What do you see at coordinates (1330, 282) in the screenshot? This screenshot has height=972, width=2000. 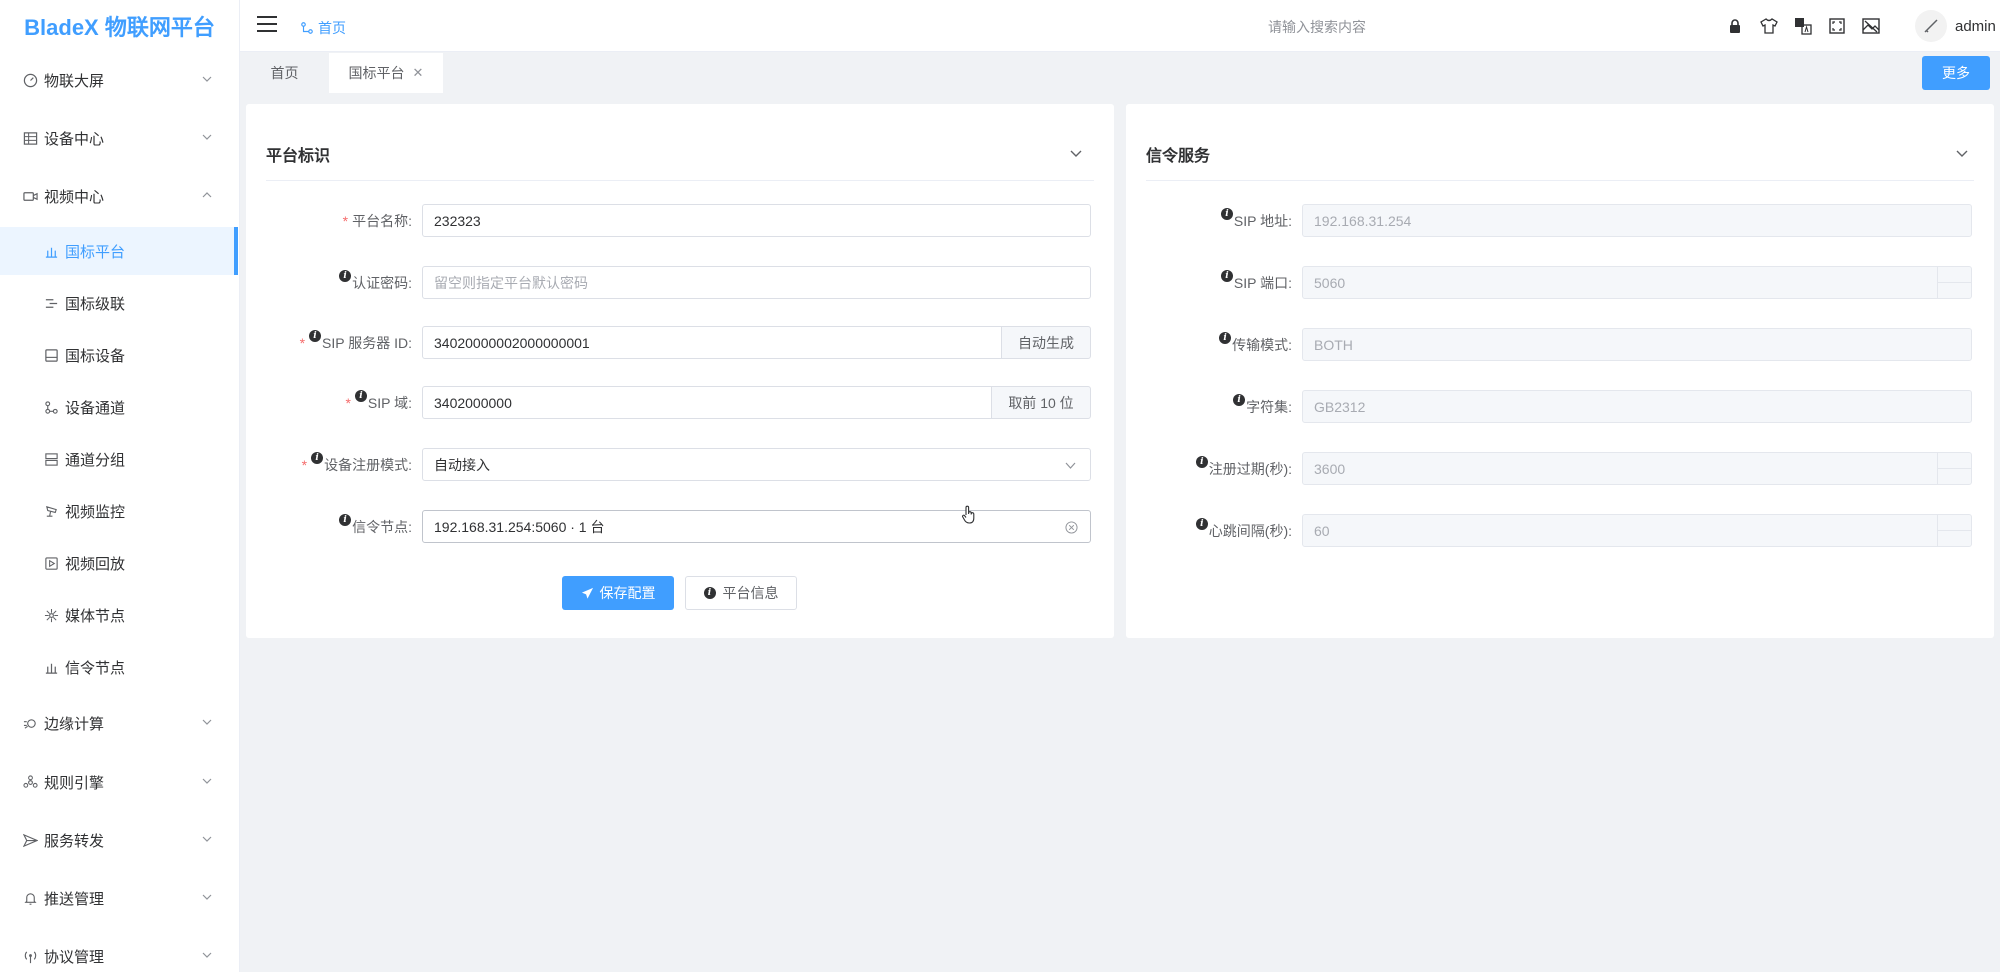 I see `input-value: 5060` at bounding box center [1330, 282].